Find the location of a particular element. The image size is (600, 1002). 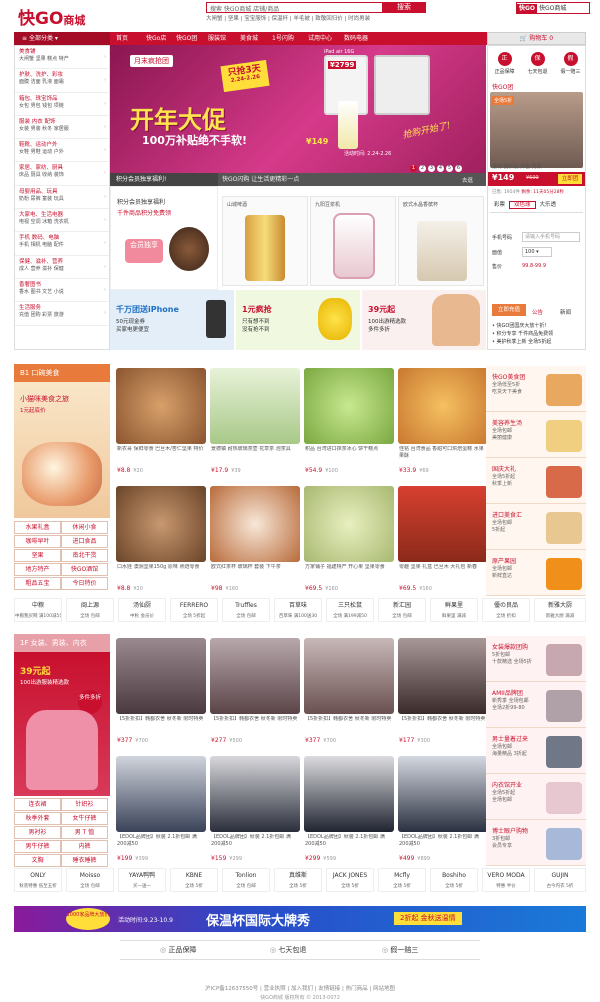

member-promo: 积分会员独享福利 千件商品积分免费领 会员独享 is located at coordinates (164, 238).